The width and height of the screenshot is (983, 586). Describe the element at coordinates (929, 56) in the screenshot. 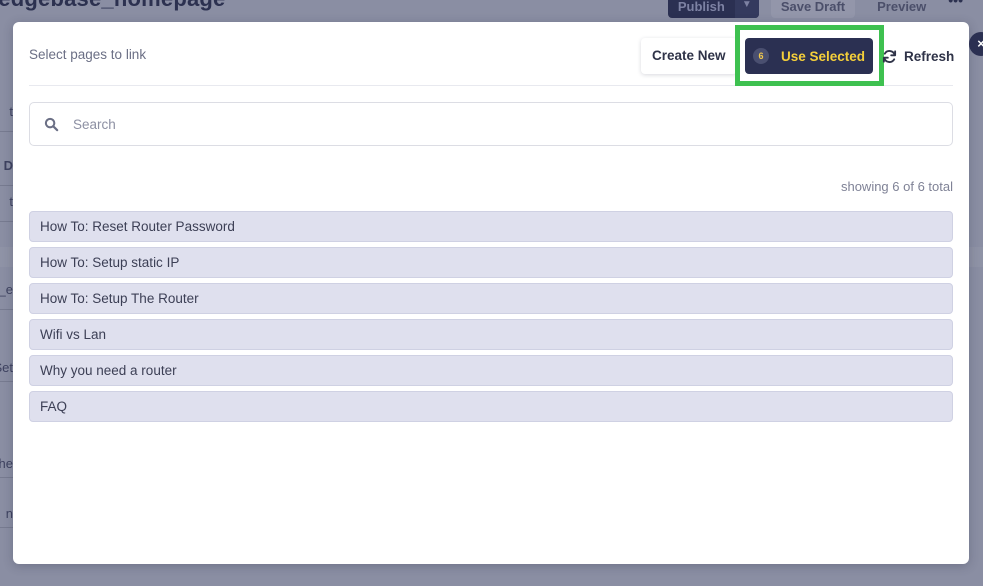

I see `refresh-label: Refresh` at that location.